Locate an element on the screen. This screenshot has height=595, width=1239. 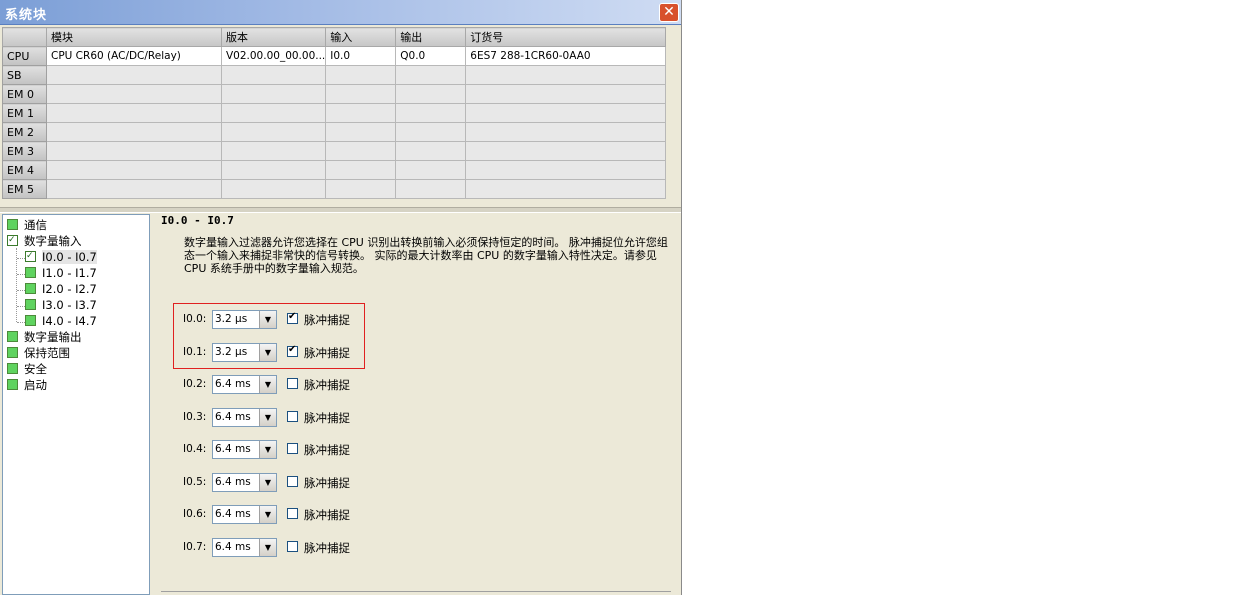
table-row: EM 0 is located at coordinates (334, 94).